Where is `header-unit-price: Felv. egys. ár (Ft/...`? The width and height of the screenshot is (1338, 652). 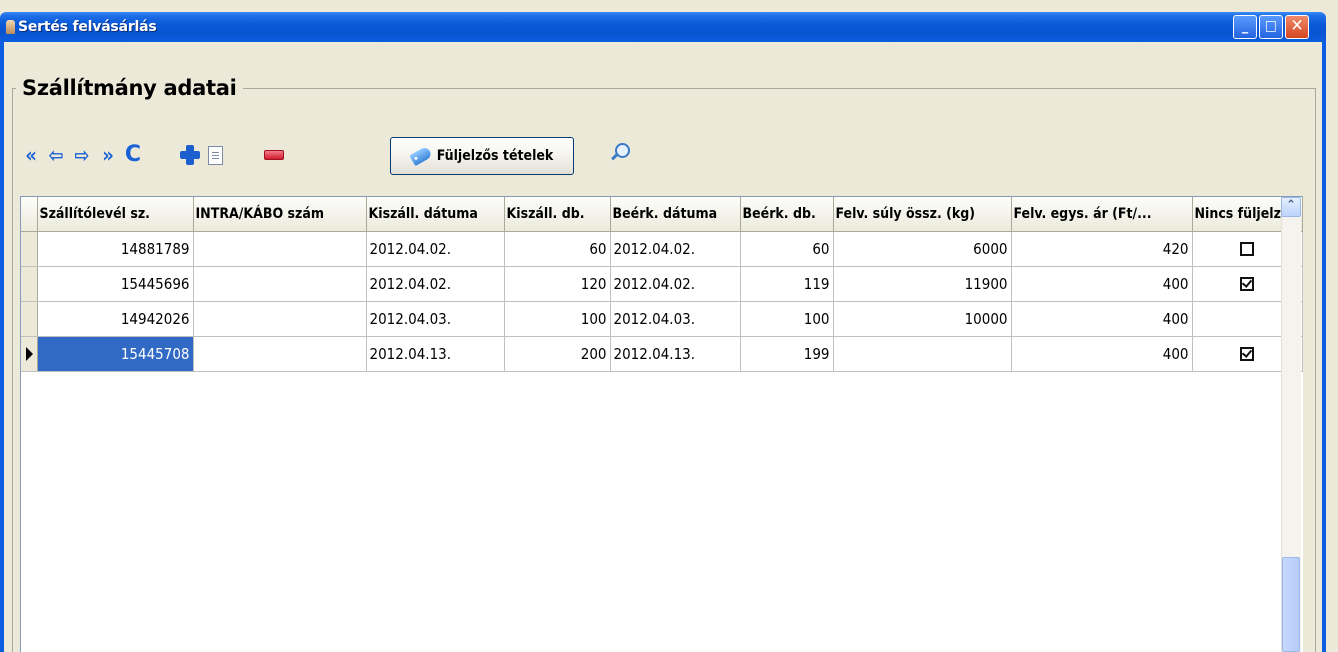 header-unit-price: Felv. egys. ár (Ft/... is located at coordinates (1102, 214).